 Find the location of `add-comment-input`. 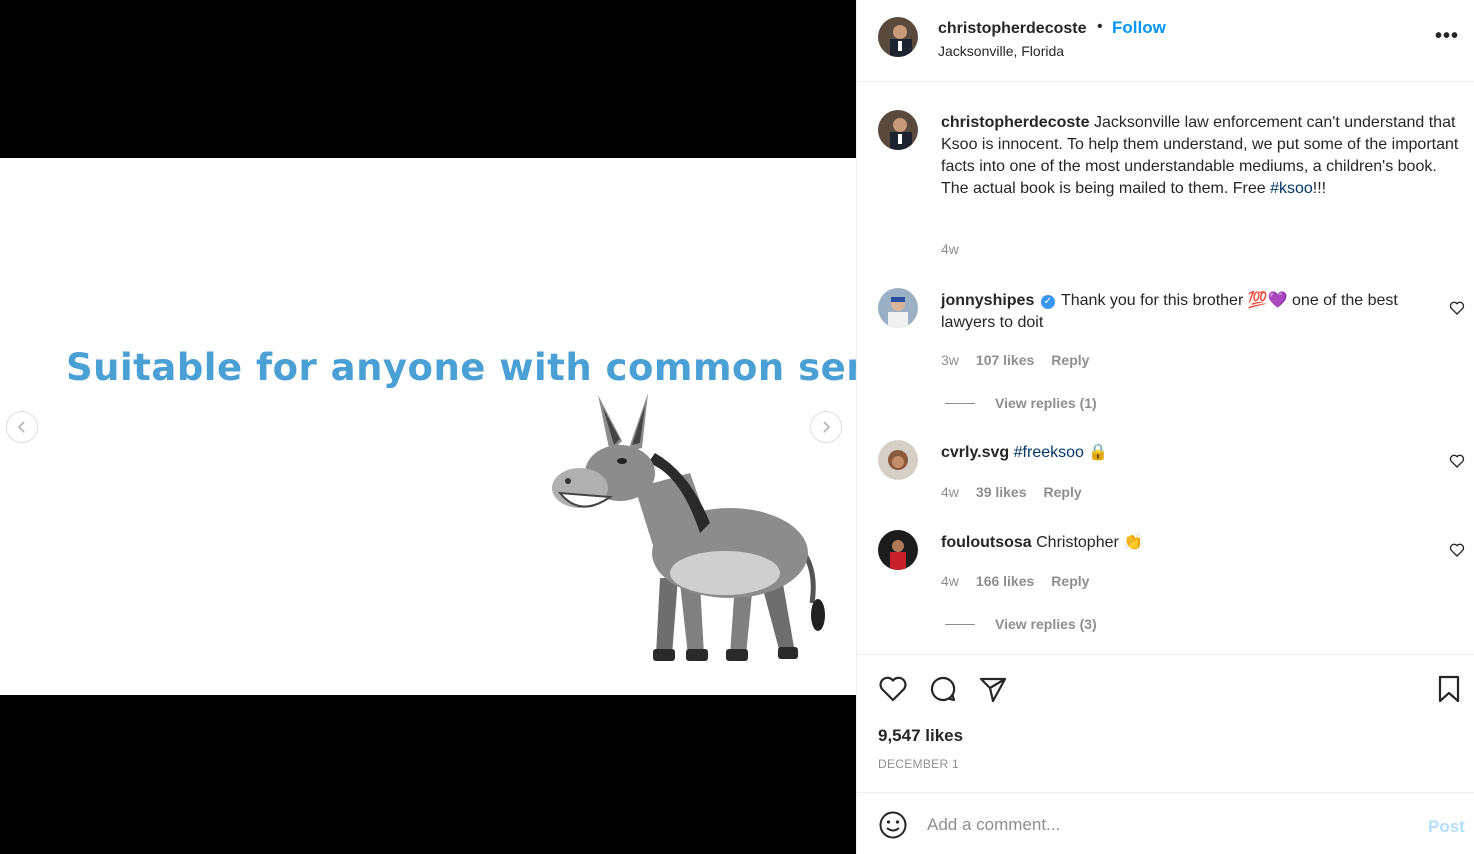

add-comment-input is located at coordinates (1167, 825).